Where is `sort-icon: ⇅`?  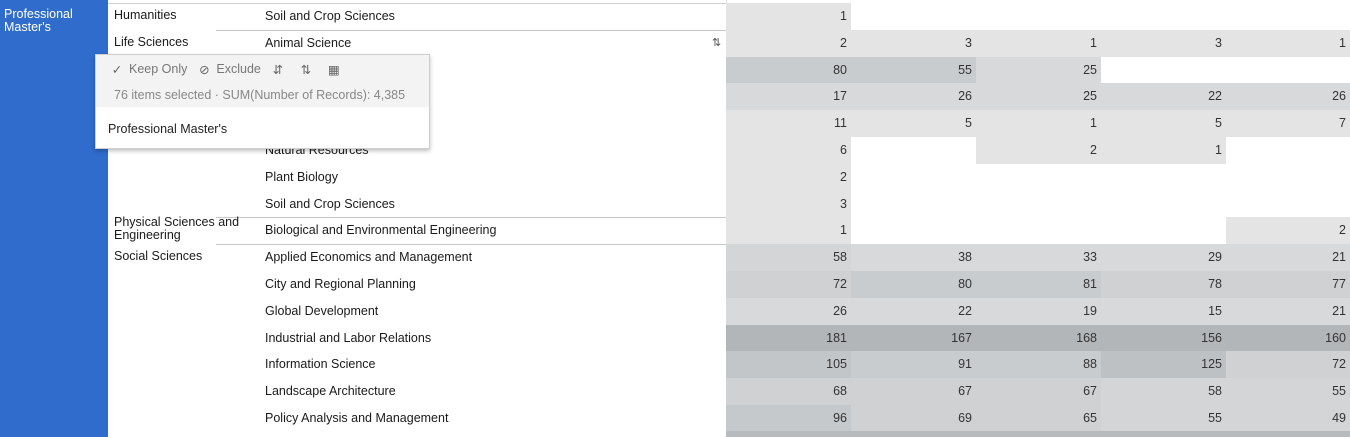 sort-icon: ⇅ is located at coordinates (719, 43).